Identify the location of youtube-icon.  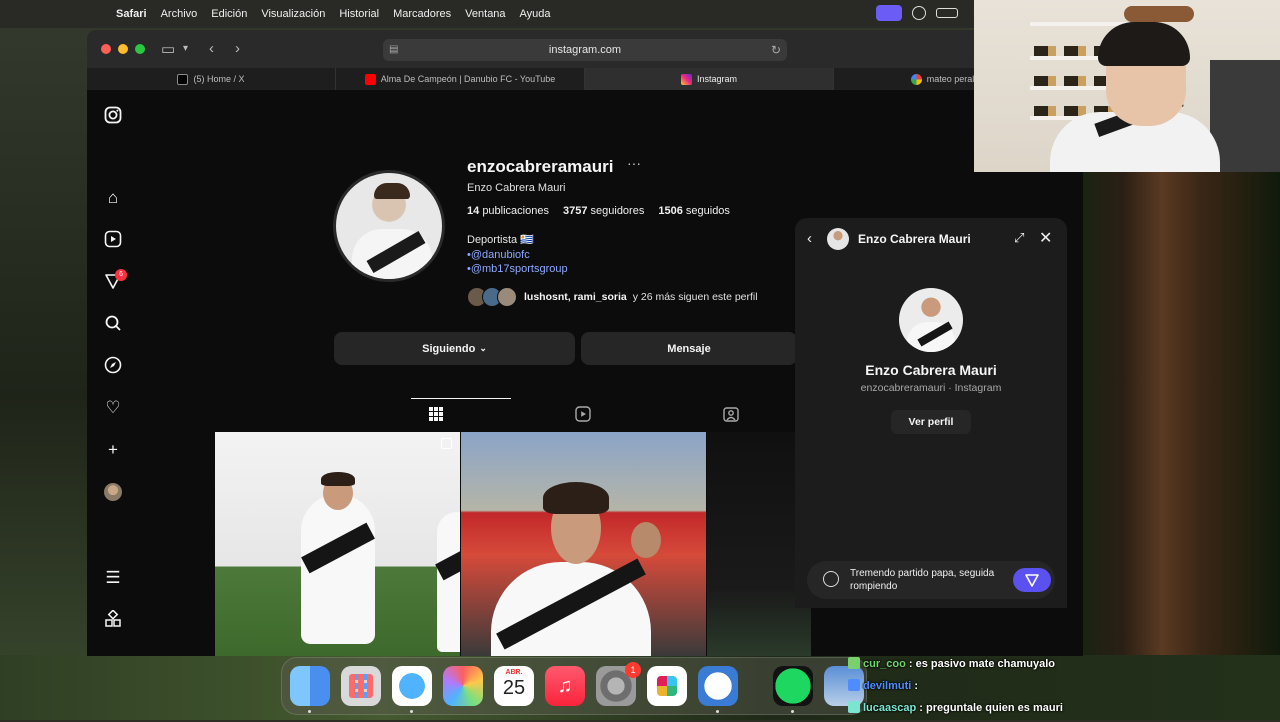
(370, 79).